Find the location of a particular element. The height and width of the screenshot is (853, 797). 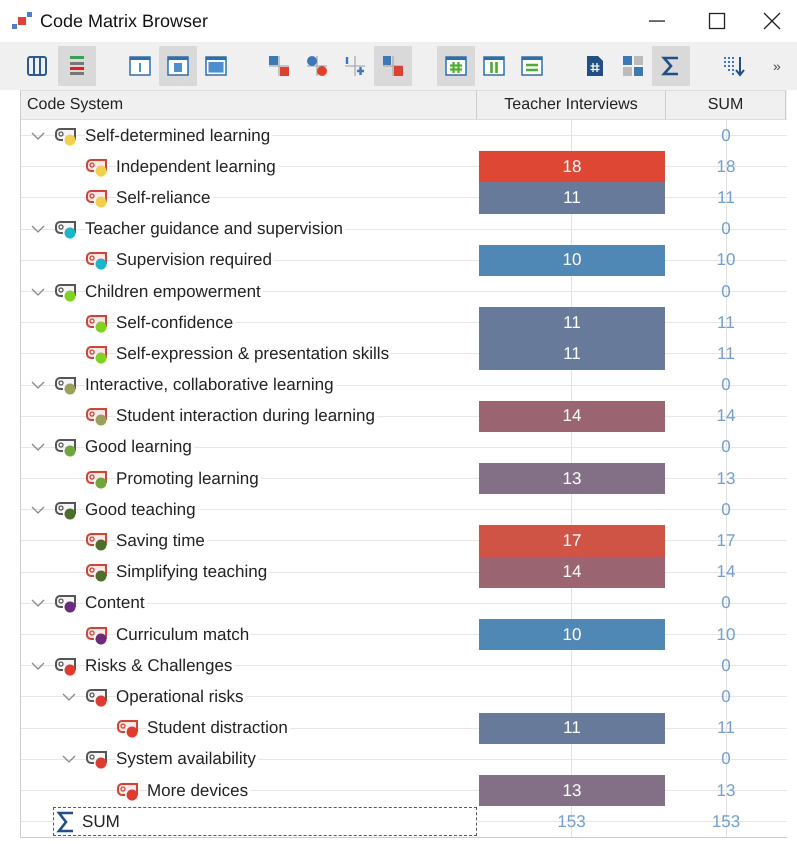

code-name: Saving time is located at coordinates (161, 541).